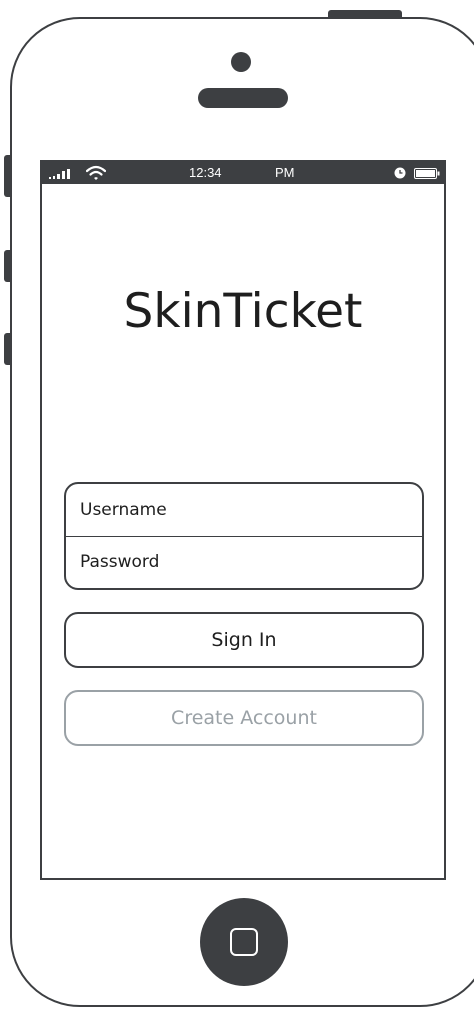  I want to click on clock-icon, so click(400, 173).